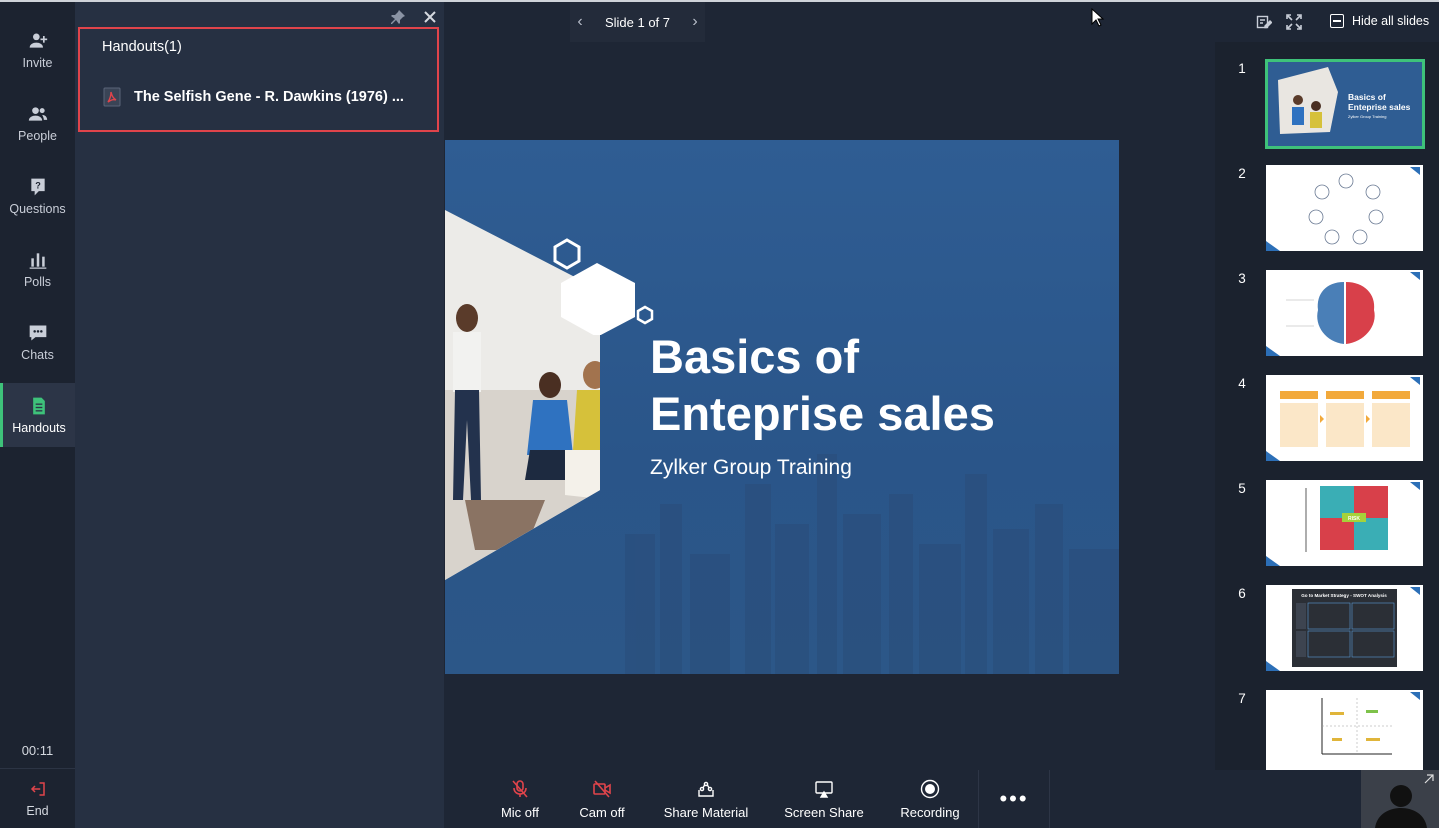 Image resolution: width=1439 pixels, height=828 pixels. I want to click on close-icon, so click(430, 17).